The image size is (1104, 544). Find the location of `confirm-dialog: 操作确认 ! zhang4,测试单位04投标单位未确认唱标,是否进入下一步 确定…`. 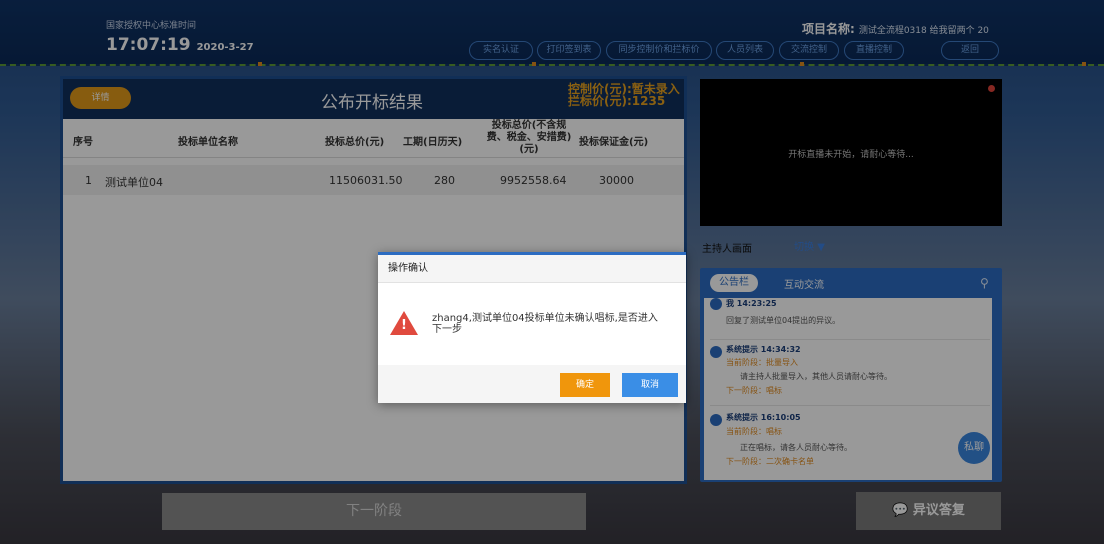

confirm-dialog: 操作确认 ! zhang4,测试单位04投标单位未确认唱标,是否进入下一步 确定… is located at coordinates (532, 327).